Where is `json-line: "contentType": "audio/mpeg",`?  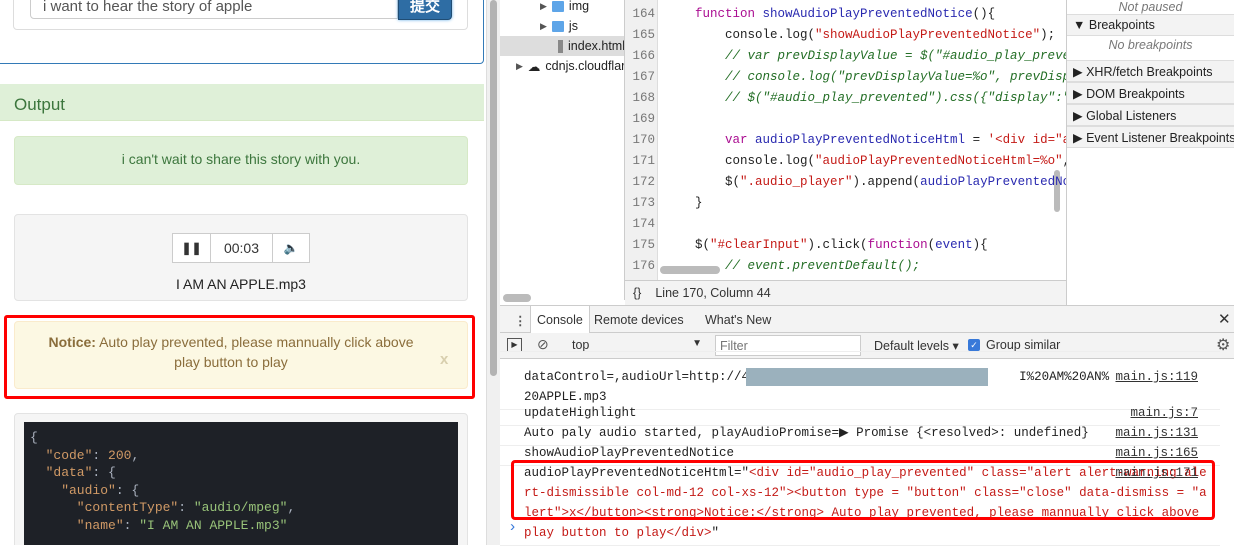
json-line: "contentType": "audio/mpeg", is located at coordinates (241, 508).